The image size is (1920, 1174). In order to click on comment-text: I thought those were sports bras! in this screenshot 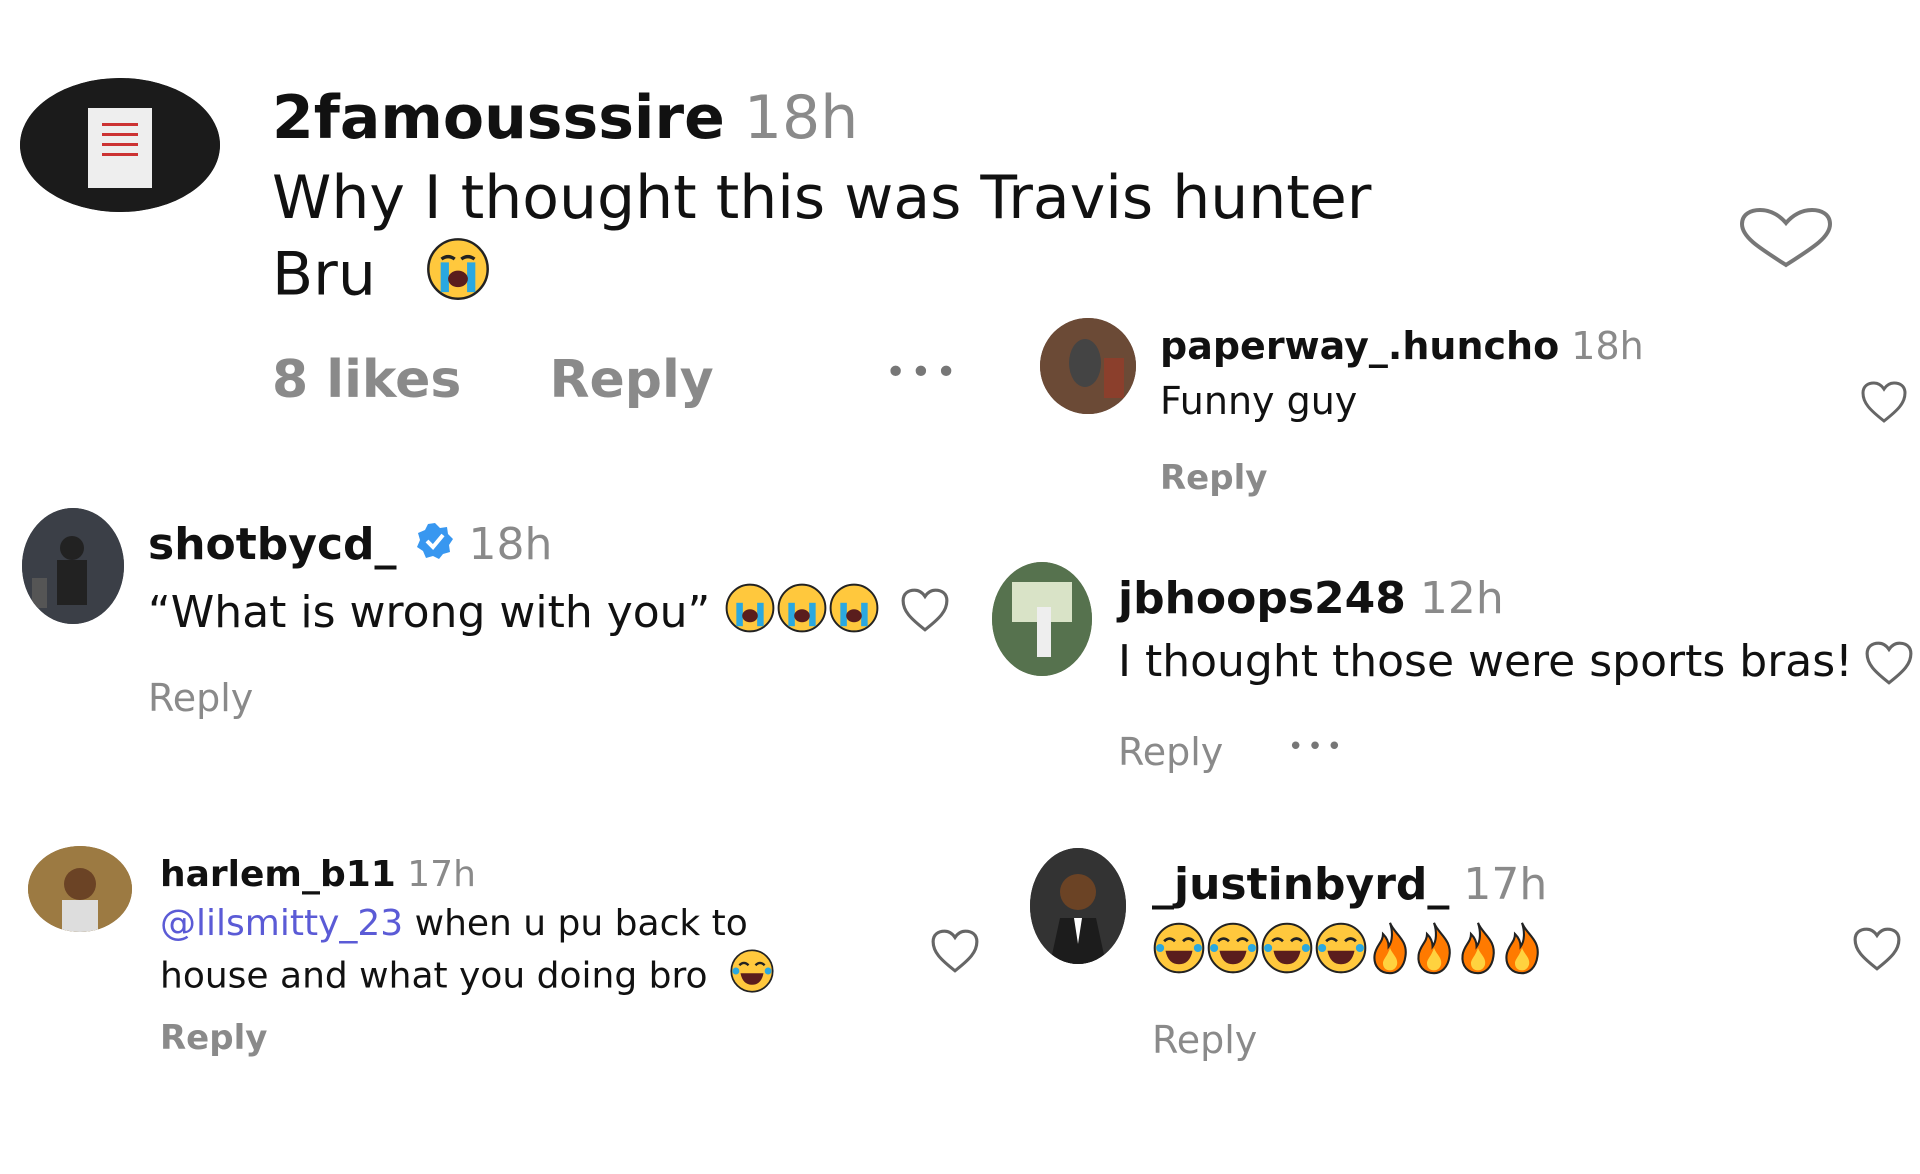, I will do `click(1485, 661)`.